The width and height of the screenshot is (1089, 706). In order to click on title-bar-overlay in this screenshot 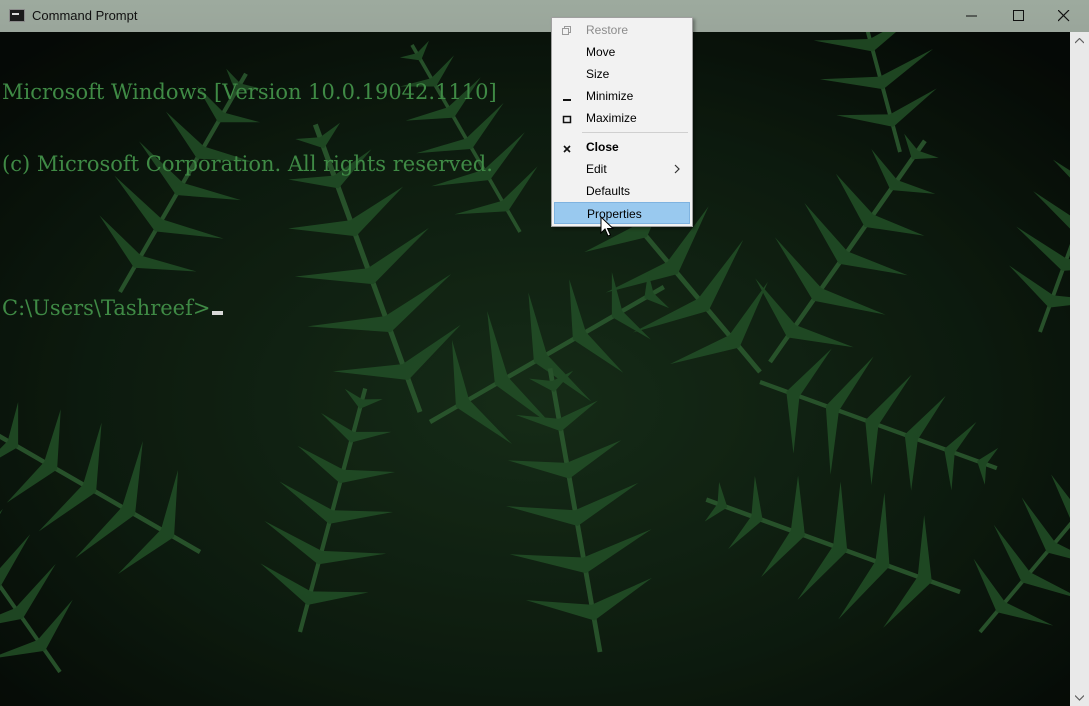, I will do `click(544, 16)`.